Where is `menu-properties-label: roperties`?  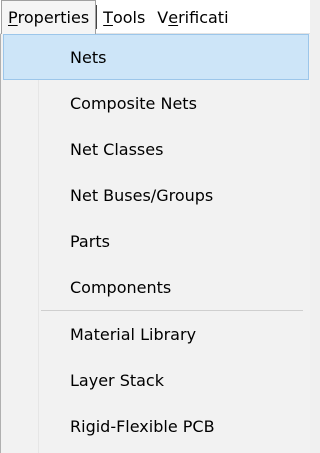
menu-properties-label: roperties is located at coordinates (53, 17).